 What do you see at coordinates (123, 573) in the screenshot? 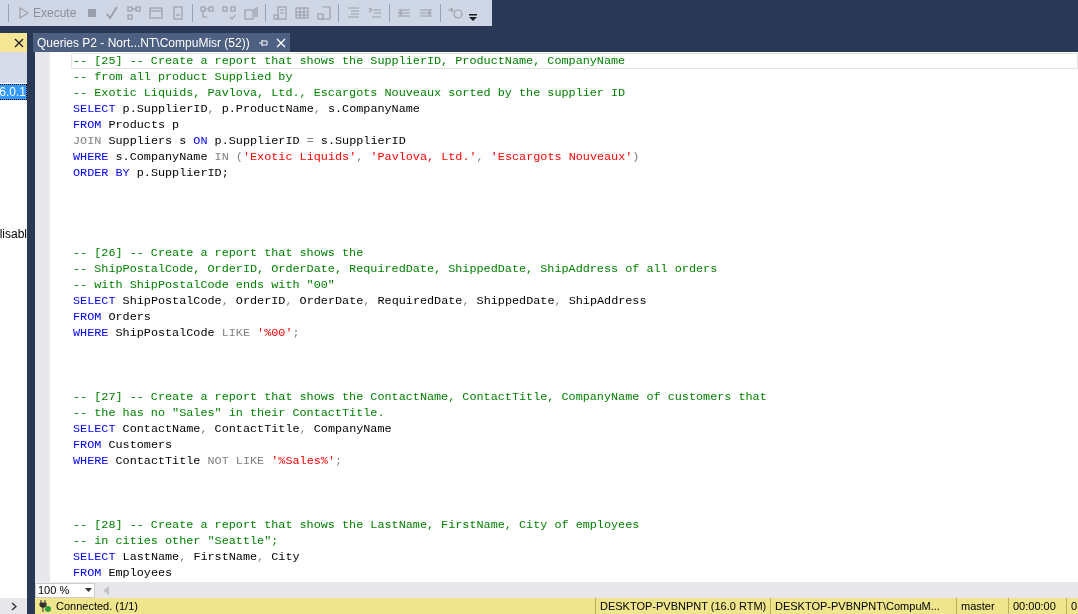
I see `code-line: FROM Employees` at bounding box center [123, 573].